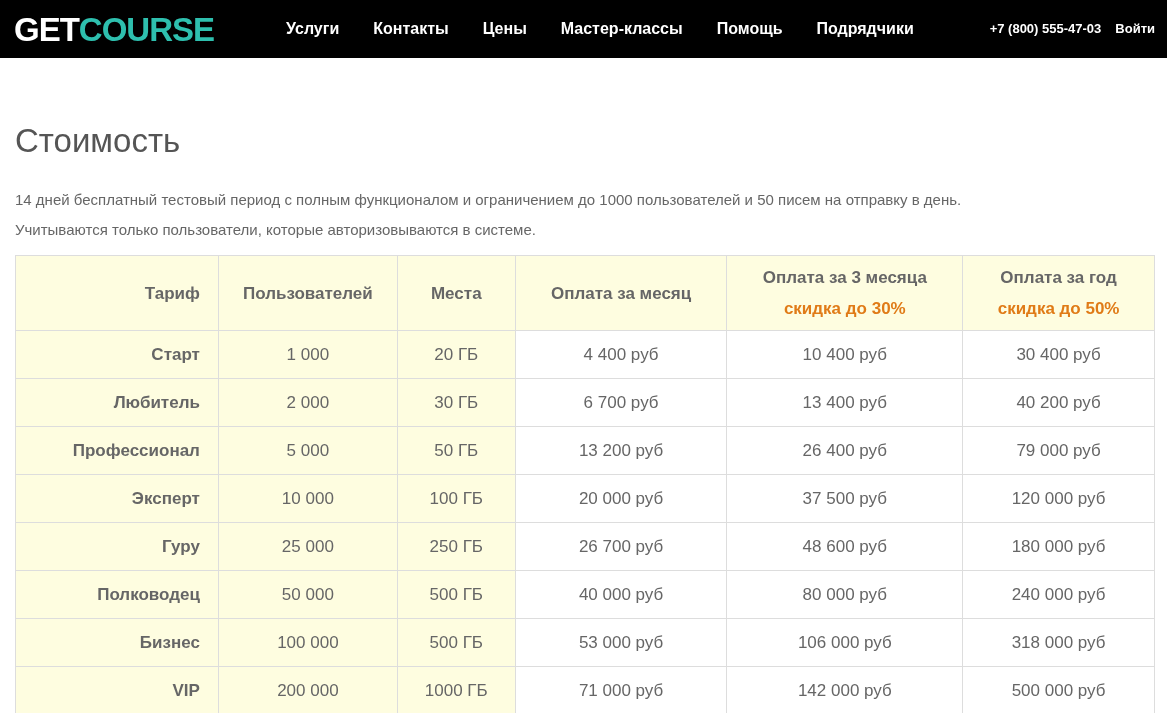 Image resolution: width=1167 pixels, height=713 pixels. What do you see at coordinates (411, 29) in the screenshot?
I see `nav-link: Контакты` at bounding box center [411, 29].